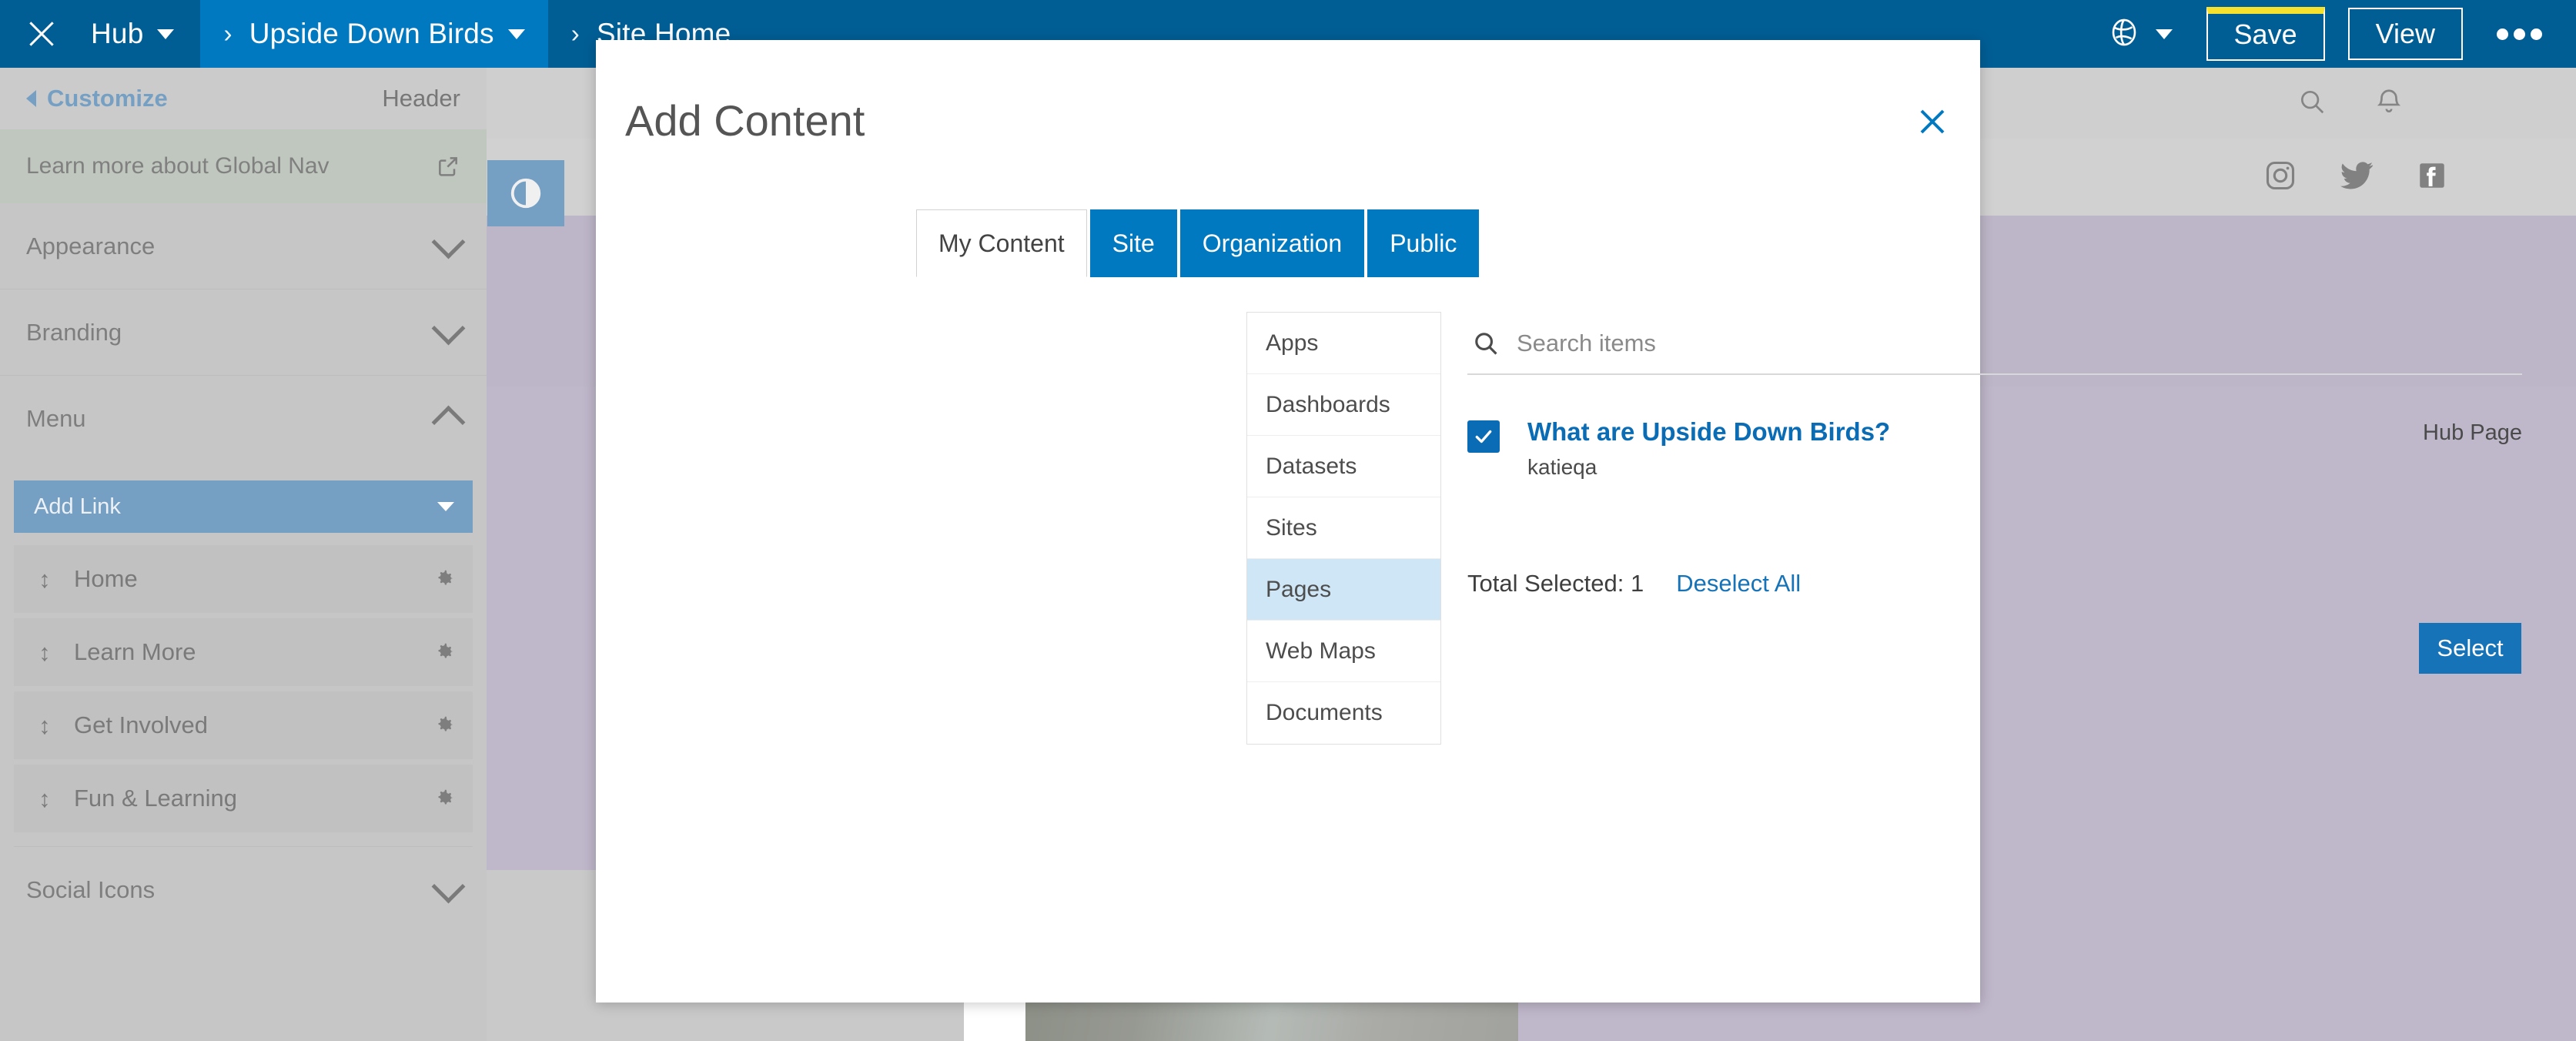  I want to click on menu-item-get-involved: ↕ Get Involved, so click(244, 725).